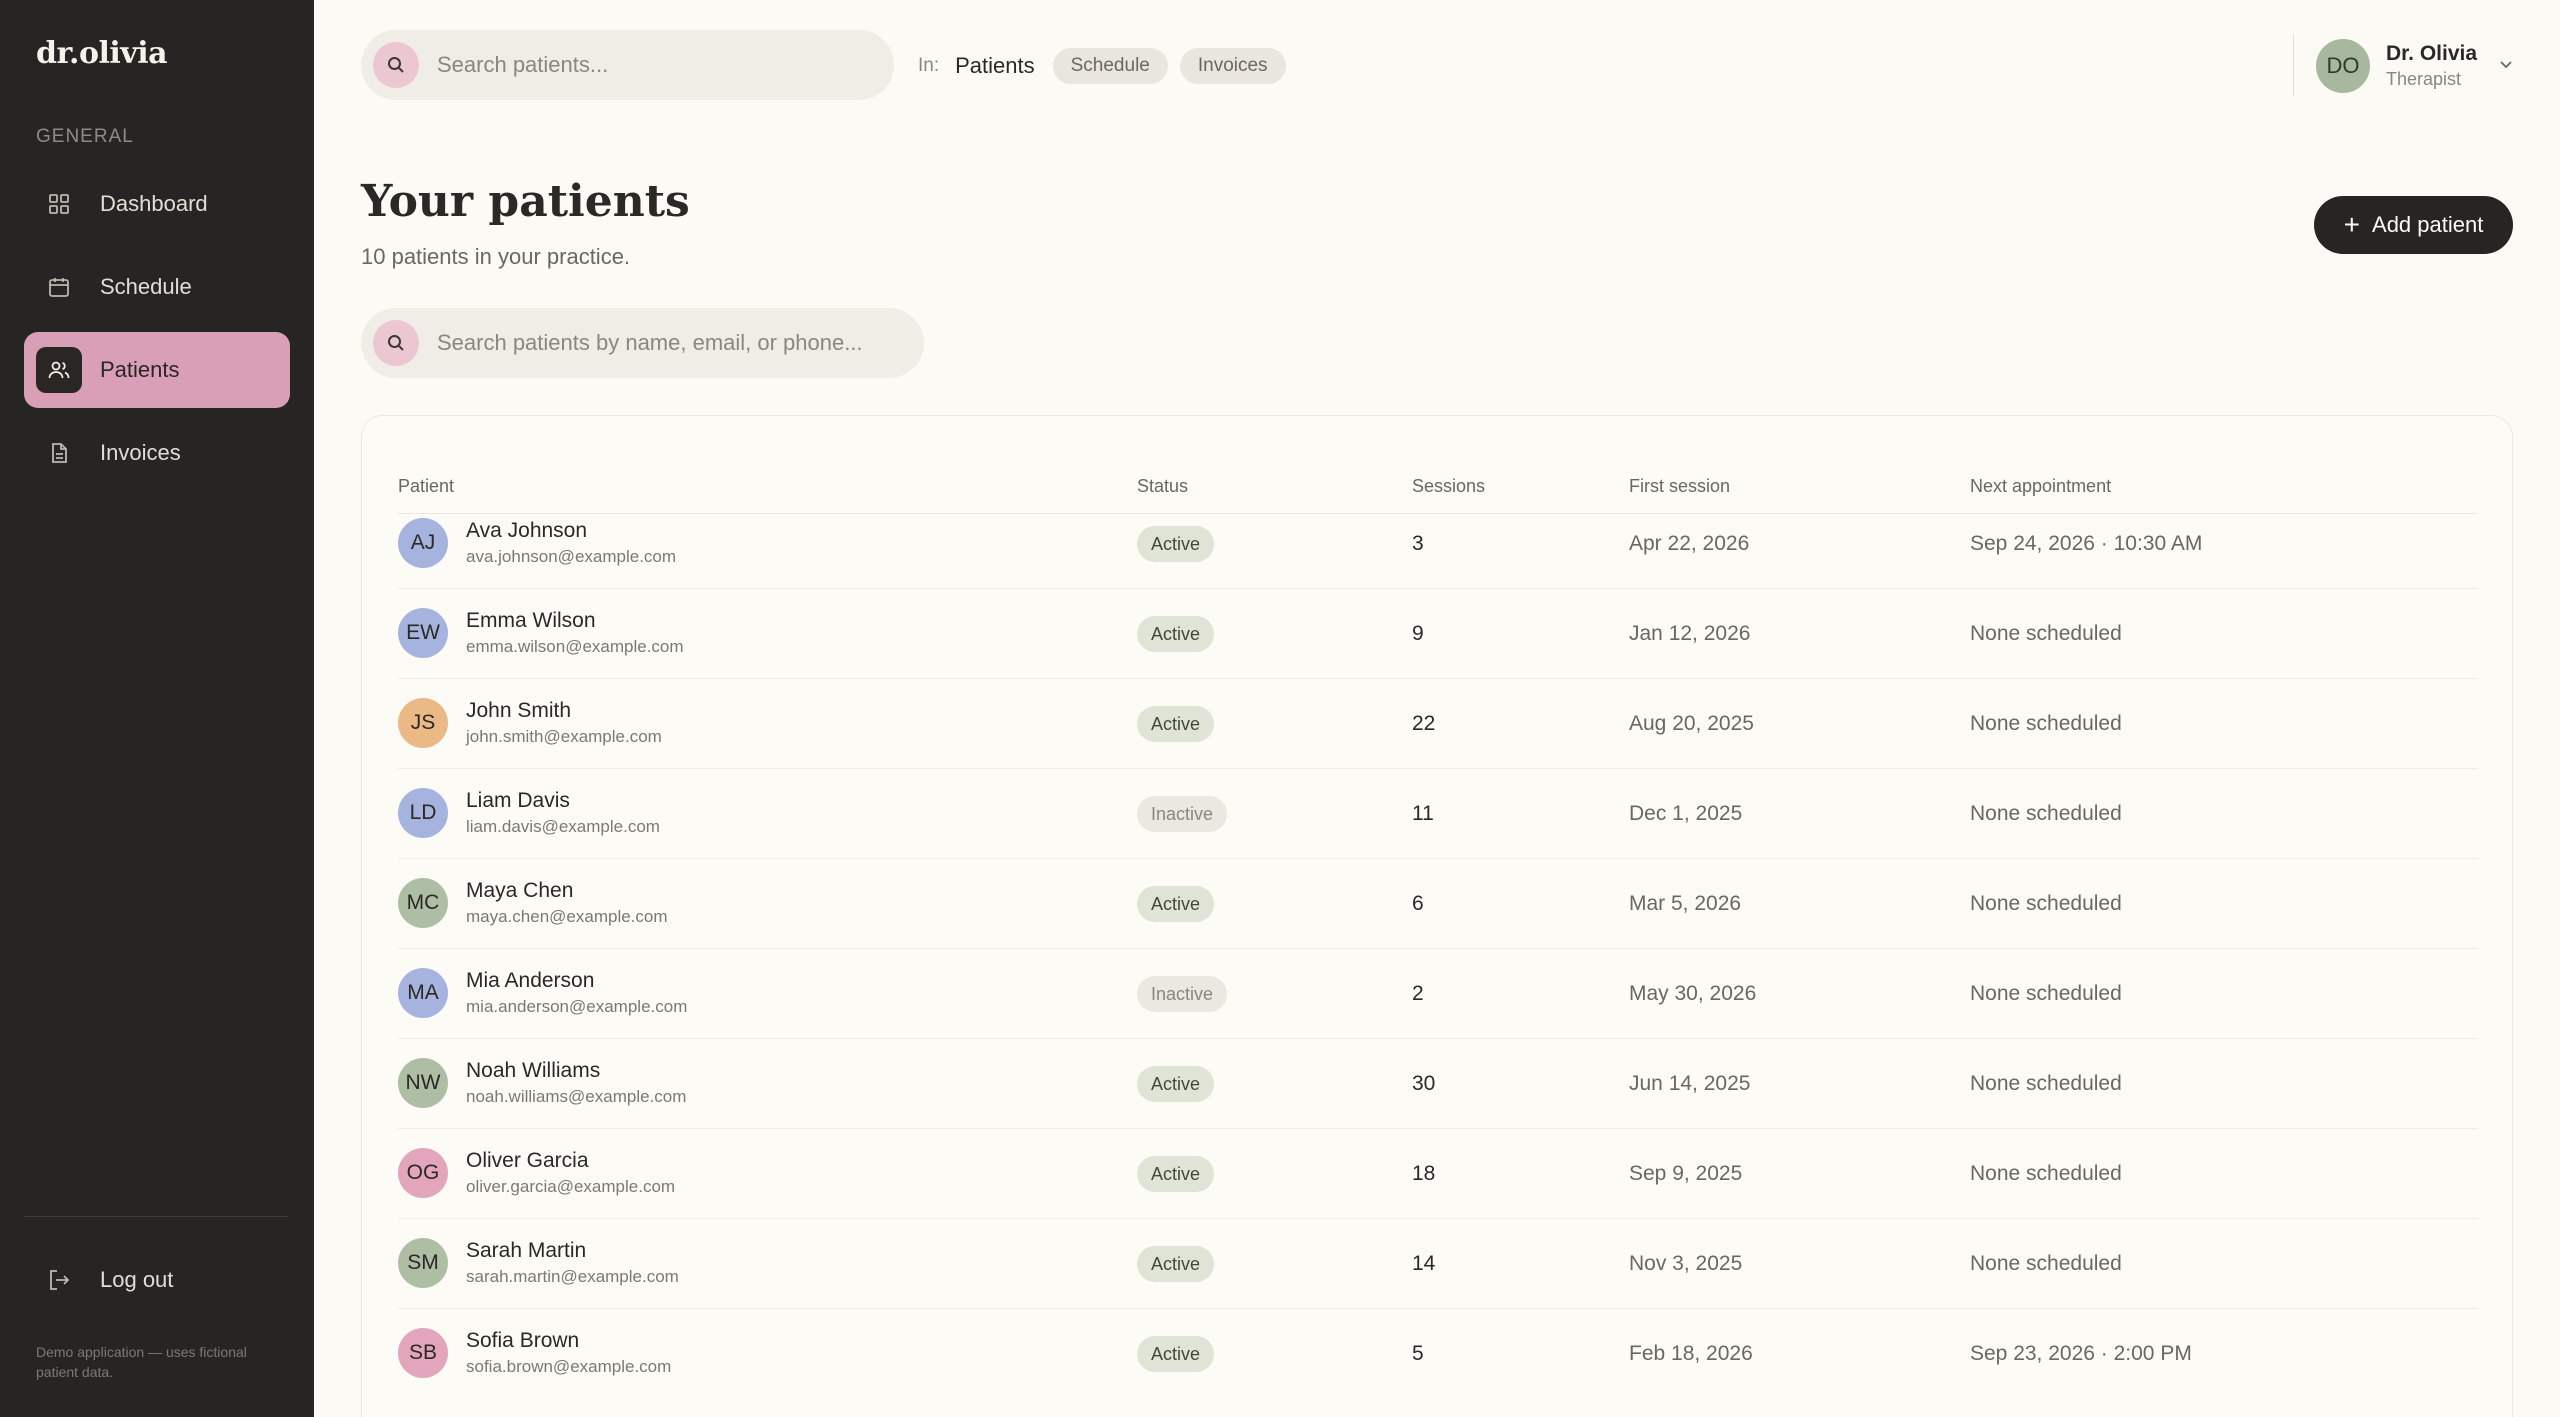 The image size is (2560, 1417). What do you see at coordinates (1162, 486) in the screenshot?
I see `column-header-status: Status` at bounding box center [1162, 486].